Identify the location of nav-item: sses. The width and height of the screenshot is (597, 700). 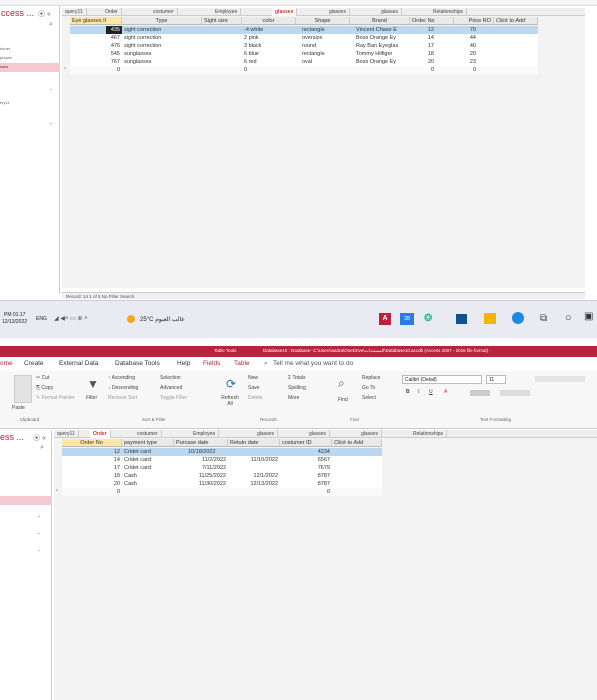
(4, 67).